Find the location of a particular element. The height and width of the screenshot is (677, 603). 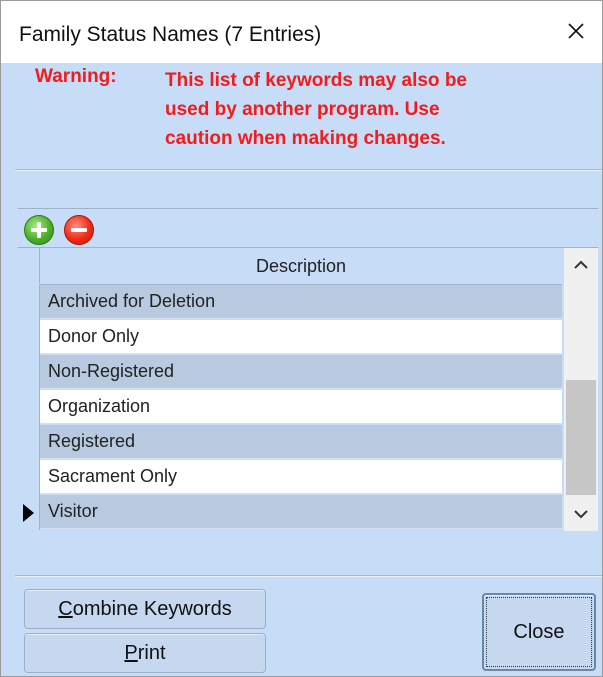

table-row: Organization is located at coordinates (290, 407).